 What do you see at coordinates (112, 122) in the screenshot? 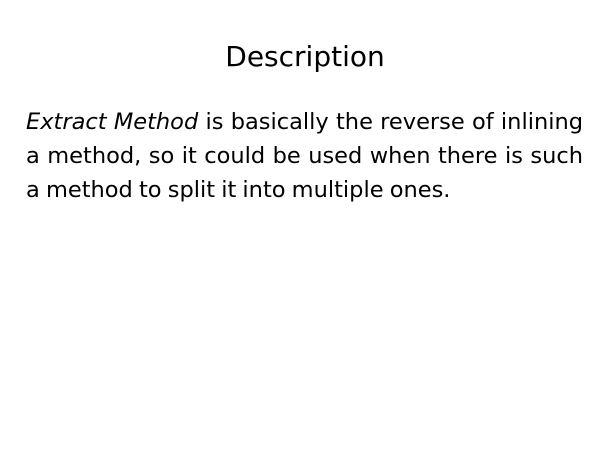
I see `term-extract-method: Extract Method` at bounding box center [112, 122].